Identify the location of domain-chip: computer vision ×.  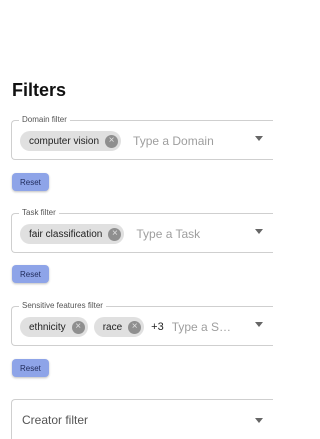
(71, 141).